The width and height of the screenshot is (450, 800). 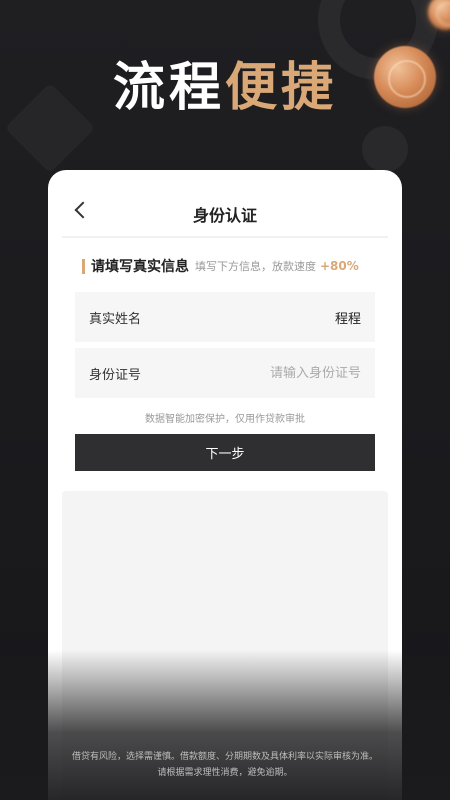 I want to click on id-number-input, so click(x=291, y=373).